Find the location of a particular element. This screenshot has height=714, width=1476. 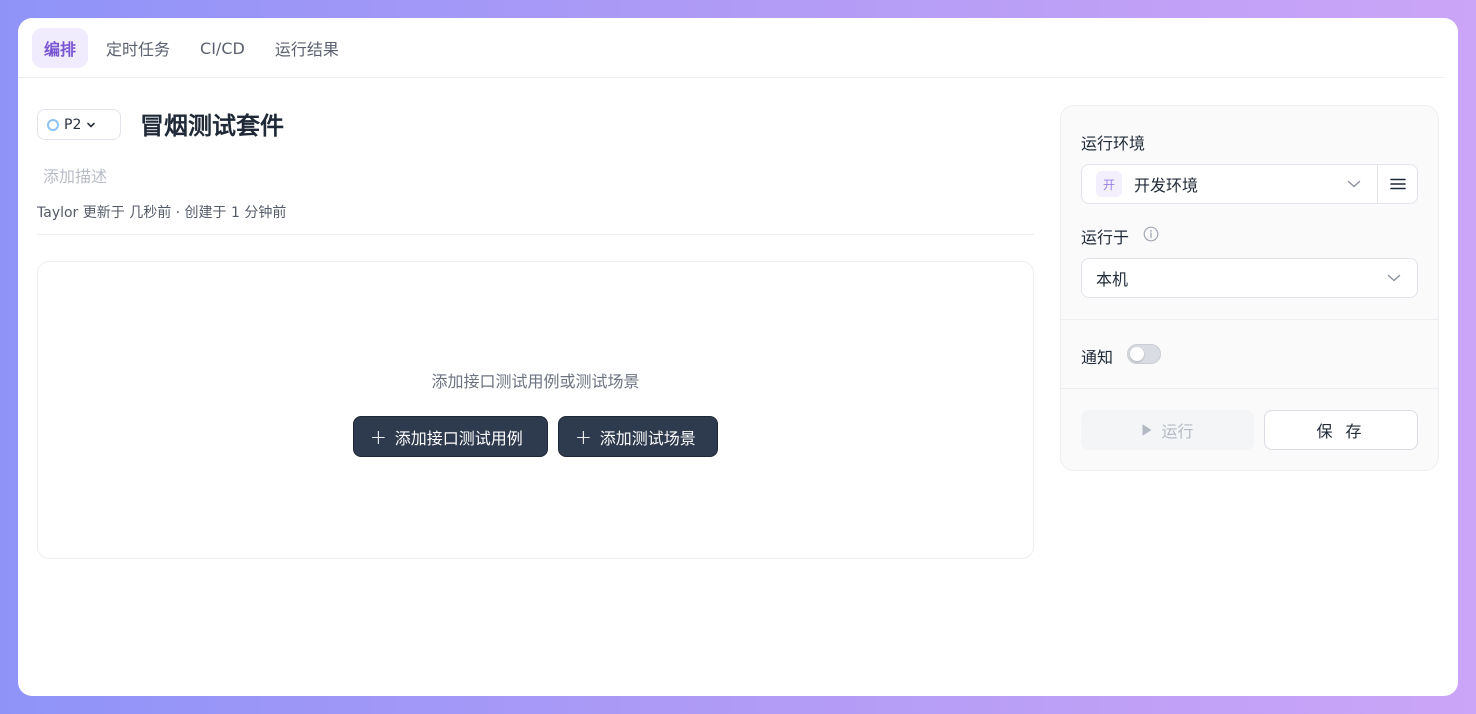

description-field: 添加描述 is located at coordinates (75, 175).